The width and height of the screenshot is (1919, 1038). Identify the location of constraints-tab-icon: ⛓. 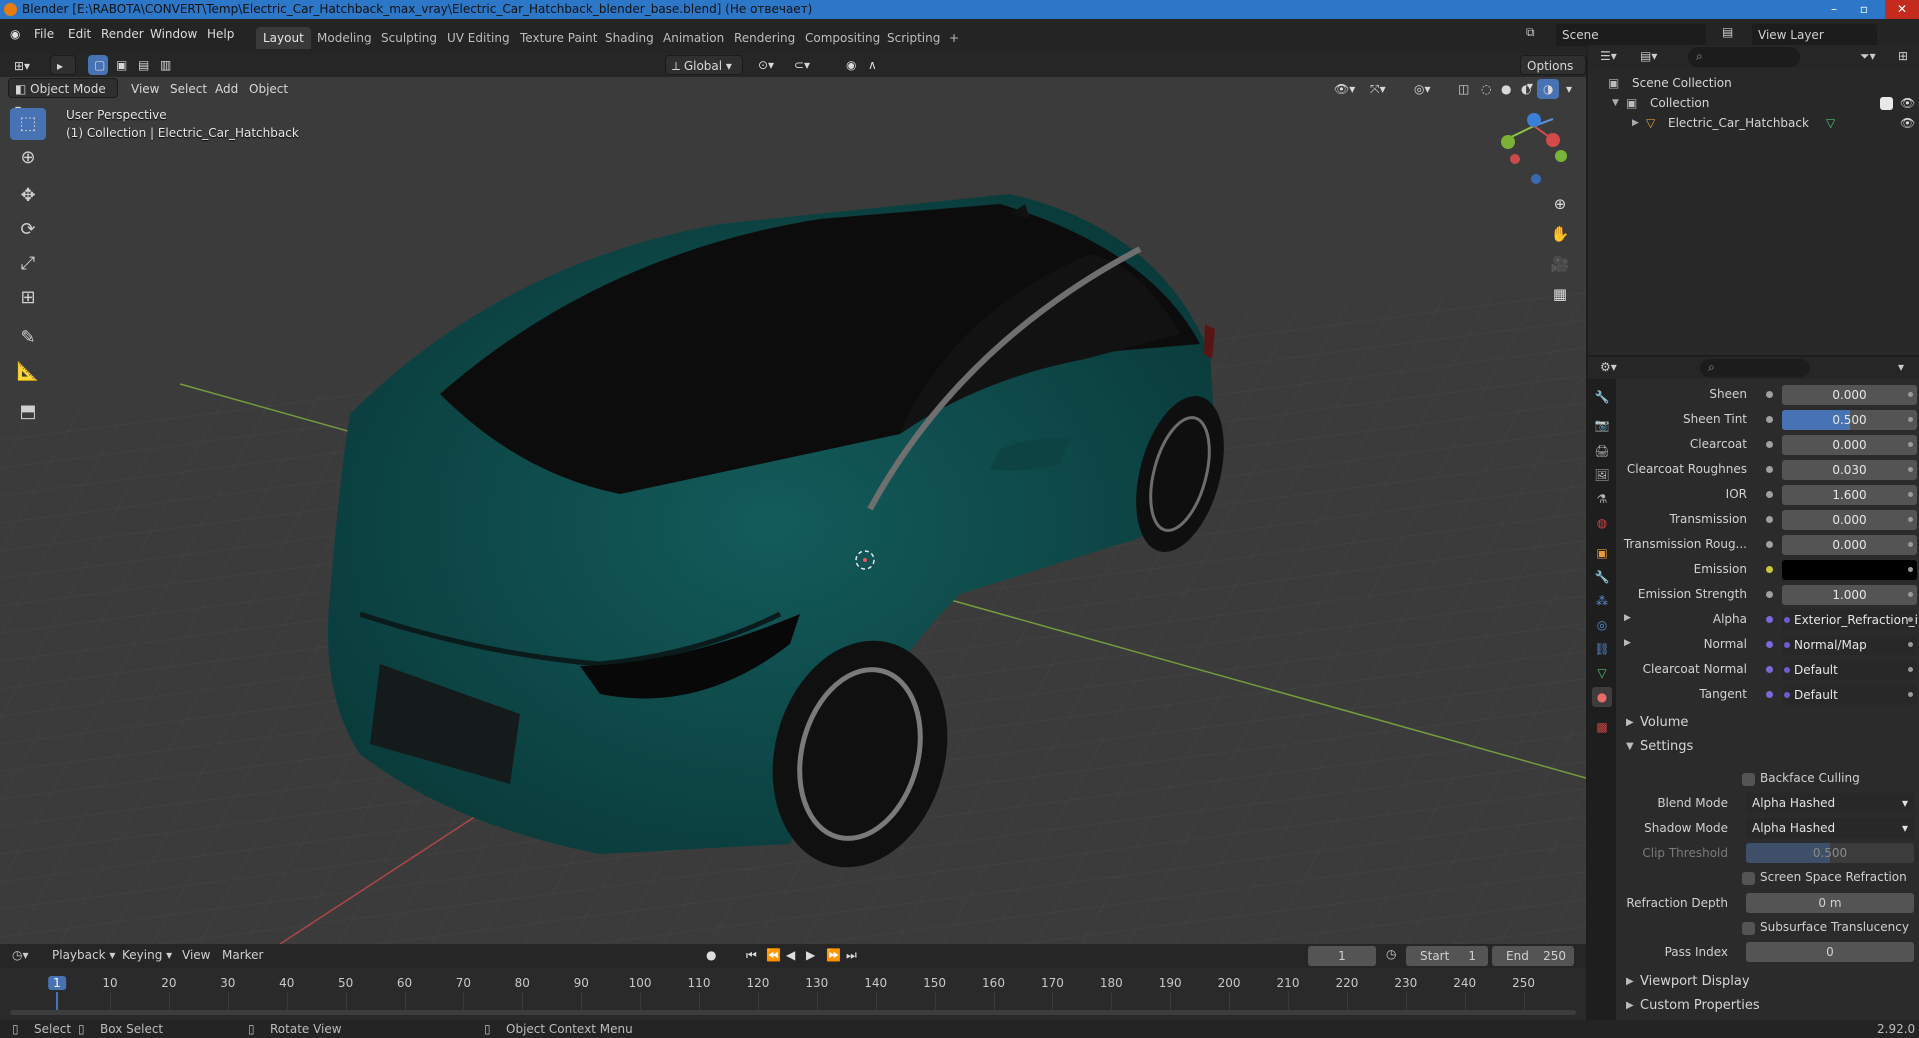
(1602, 649).